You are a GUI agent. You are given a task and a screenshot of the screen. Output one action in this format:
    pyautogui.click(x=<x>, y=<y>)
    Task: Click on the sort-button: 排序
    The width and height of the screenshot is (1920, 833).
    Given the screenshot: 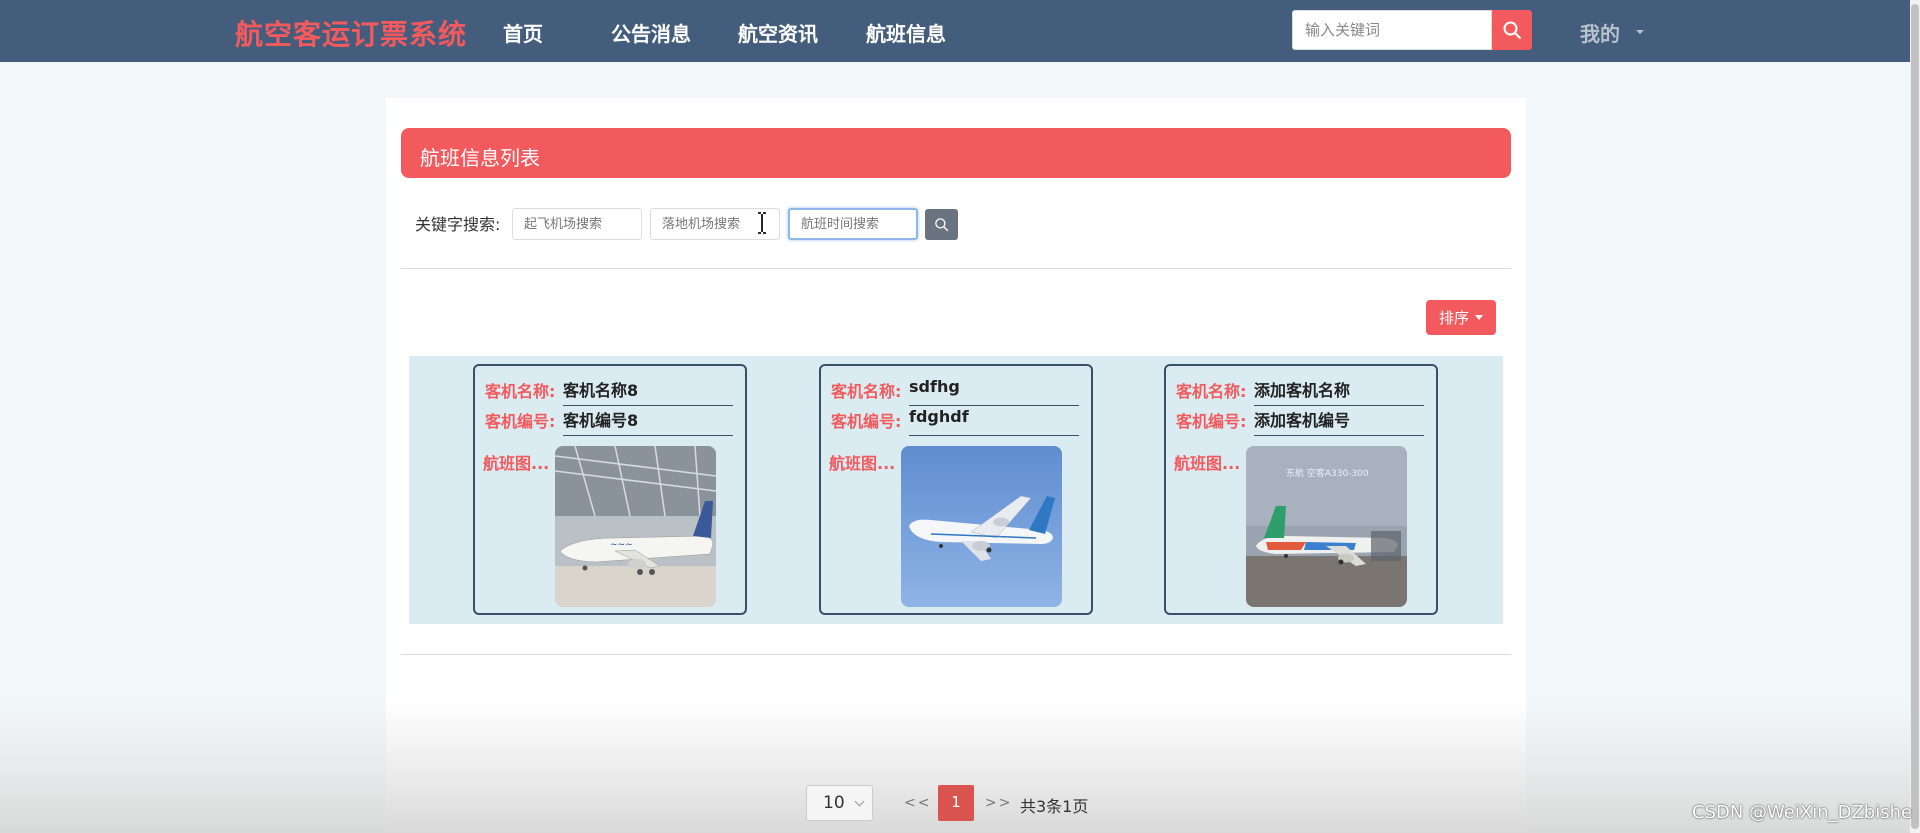 What is the action you would take?
    pyautogui.click(x=1461, y=317)
    